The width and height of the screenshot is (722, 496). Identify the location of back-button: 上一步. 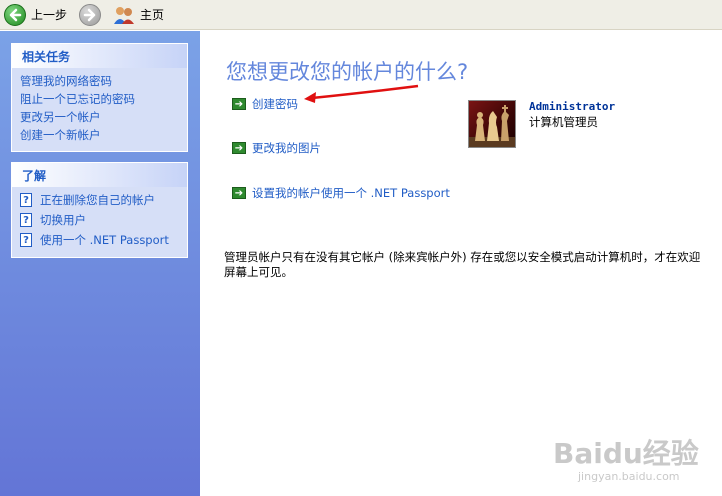
(36, 14).